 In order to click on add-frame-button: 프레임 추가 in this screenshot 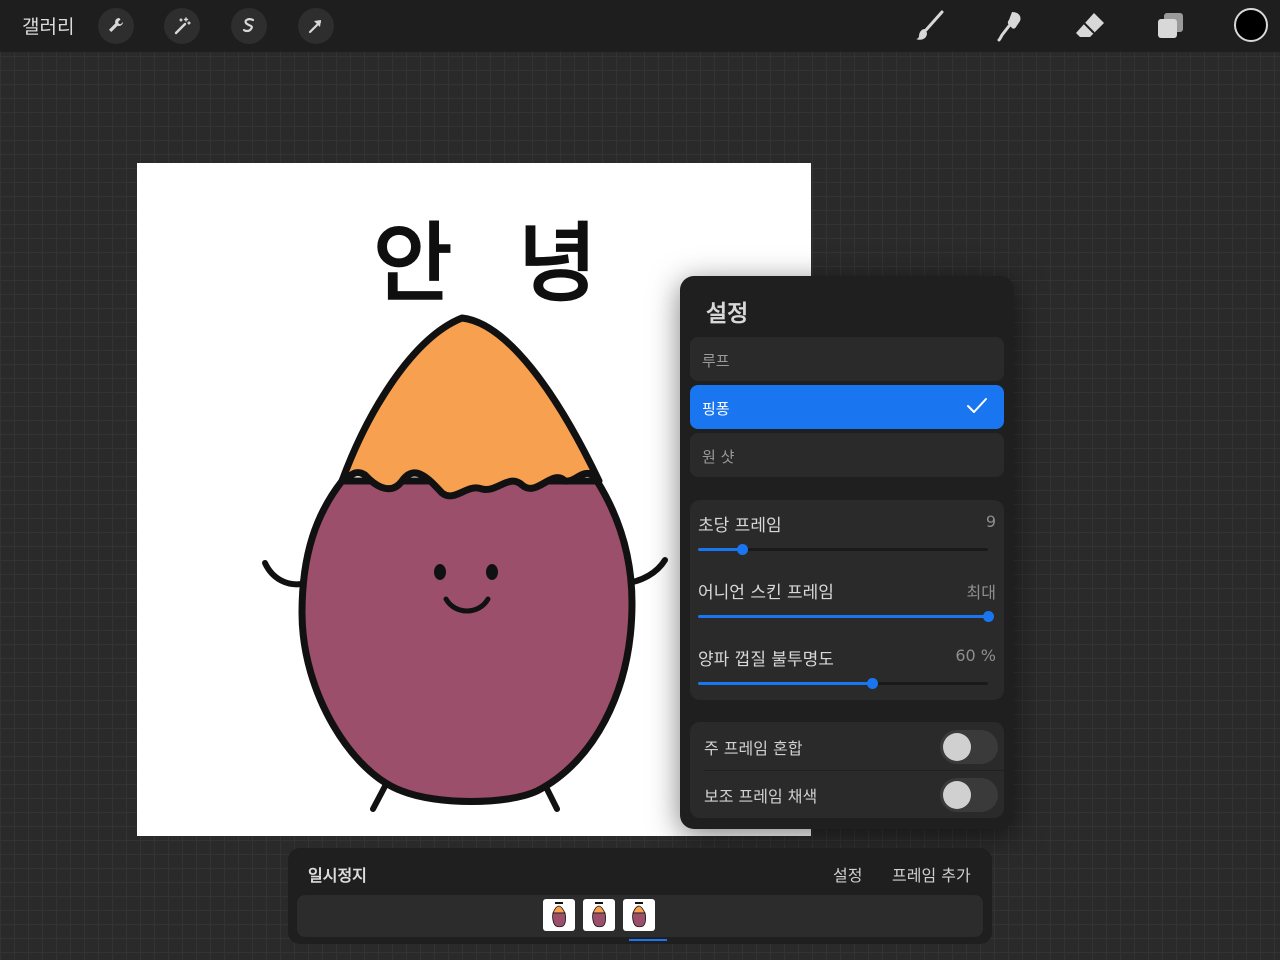, I will do `click(931, 874)`.